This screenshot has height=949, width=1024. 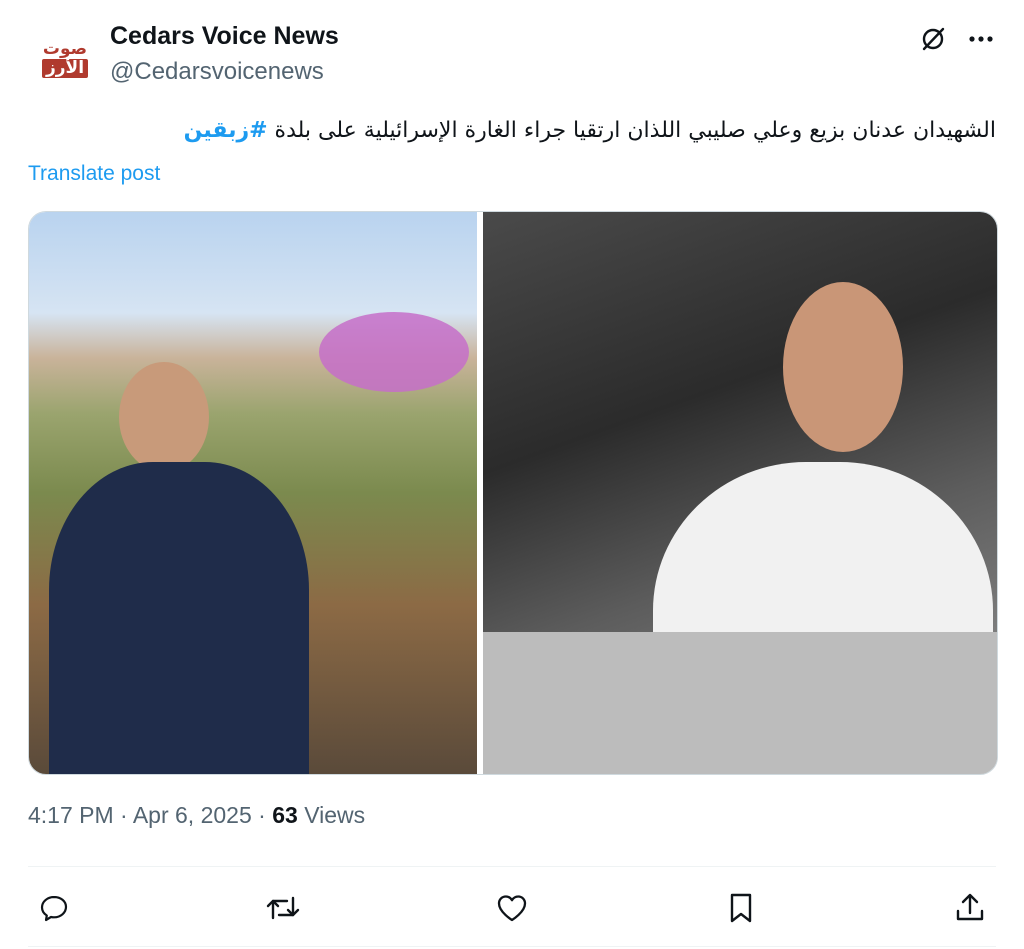 I want to click on grok-icon, so click(x=933, y=39).